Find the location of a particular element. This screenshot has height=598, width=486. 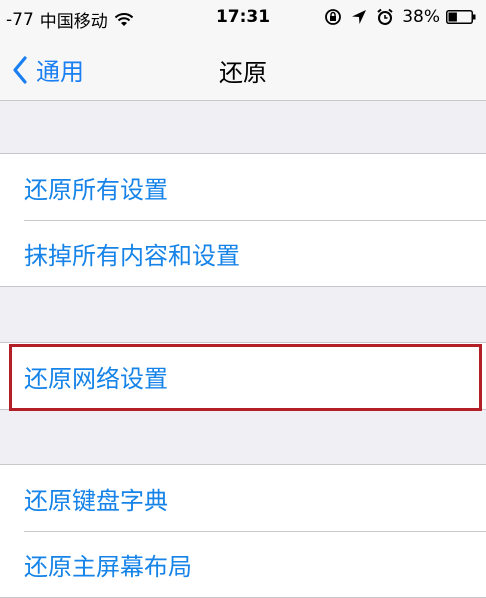

location-arrow-icon is located at coordinates (359, 17).